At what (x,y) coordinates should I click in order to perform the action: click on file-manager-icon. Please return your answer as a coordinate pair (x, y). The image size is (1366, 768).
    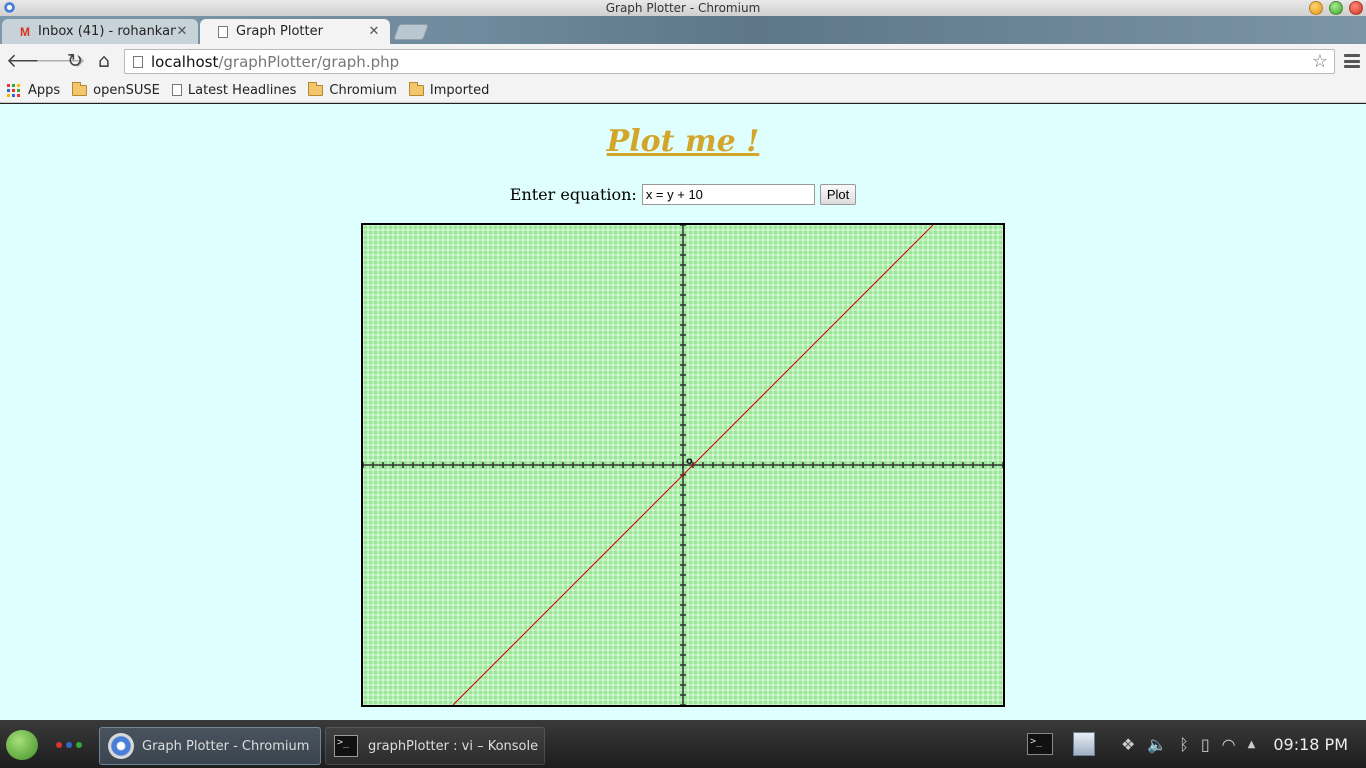
    Looking at the image, I should click on (1083, 744).